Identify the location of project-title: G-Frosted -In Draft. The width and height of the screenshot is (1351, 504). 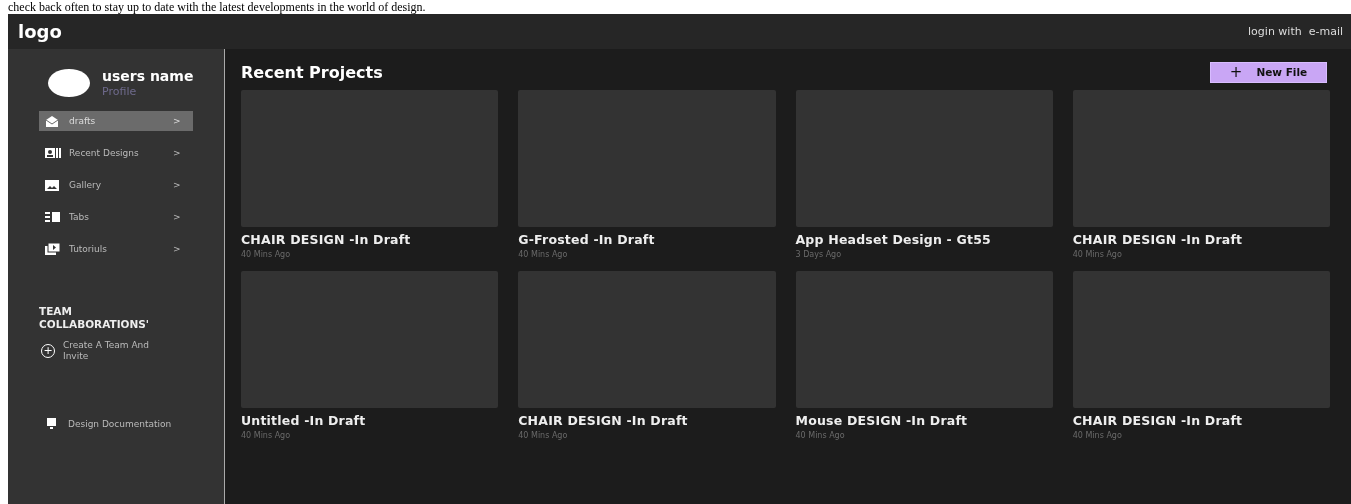
(587, 239).